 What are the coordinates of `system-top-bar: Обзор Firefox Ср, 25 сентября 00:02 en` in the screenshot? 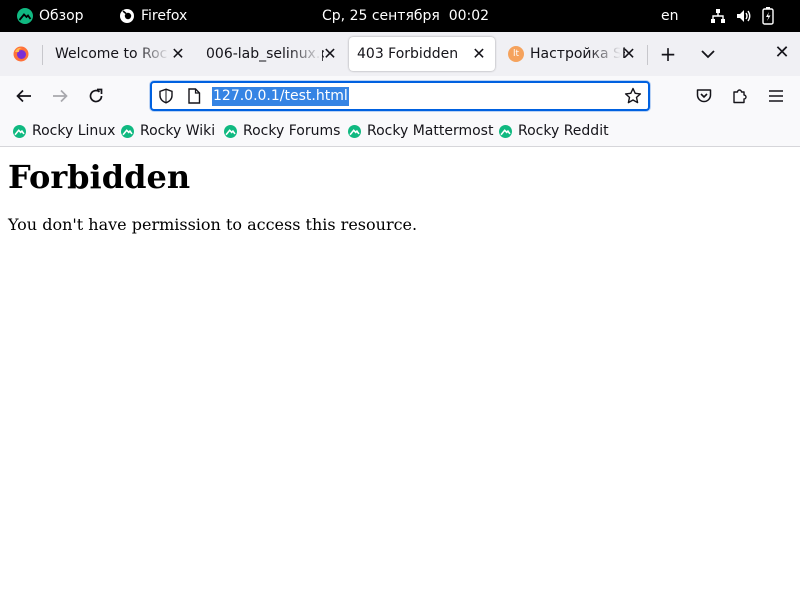 It's located at (400, 16).